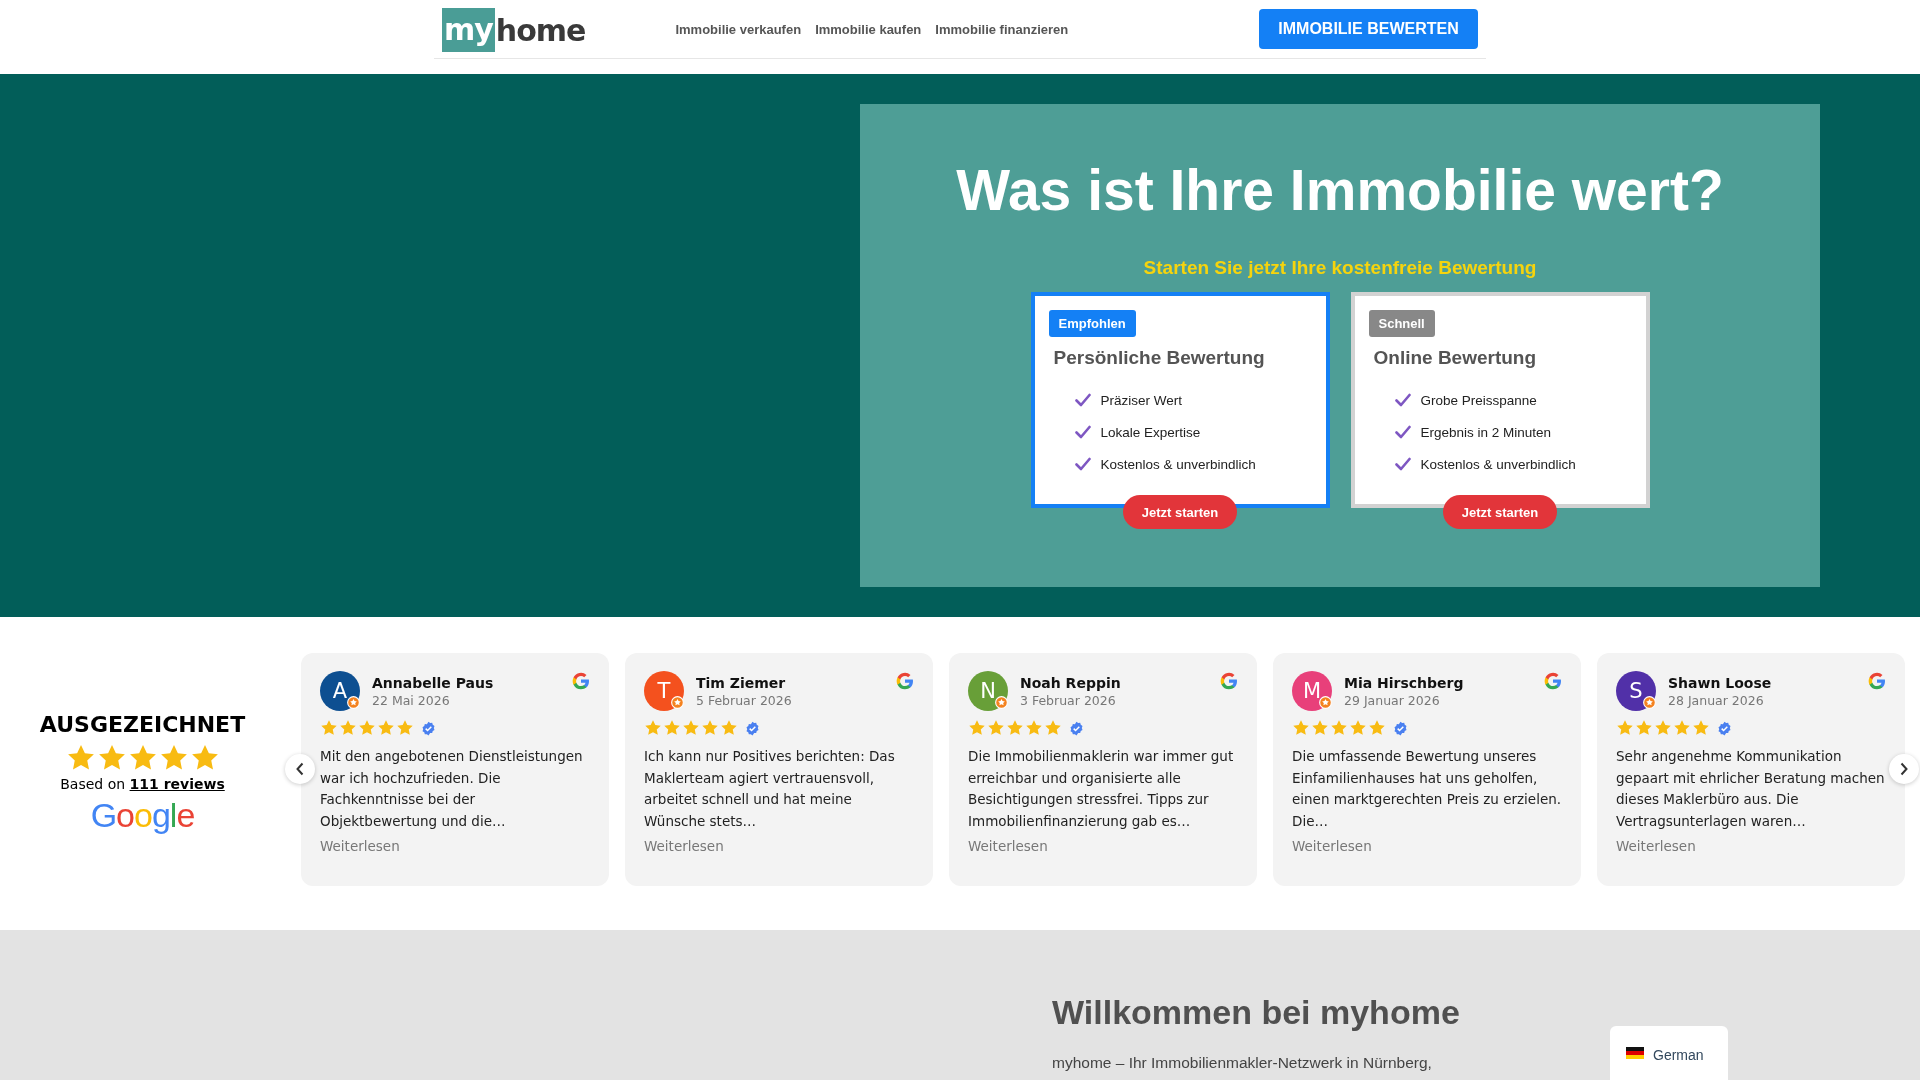 This screenshot has height=1080, width=1920. What do you see at coordinates (738, 29) in the screenshot?
I see `nav-link: Immobilie verkaufen` at bounding box center [738, 29].